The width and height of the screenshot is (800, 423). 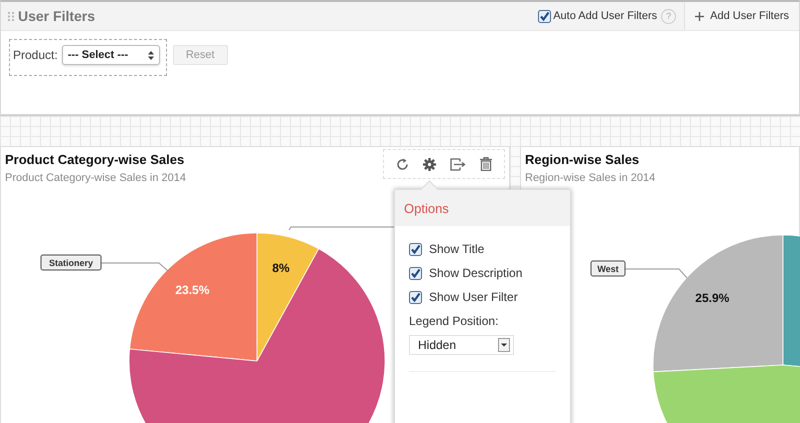 I want to click on chart-title: Product Category-wise Sales, so click(x=95, y=159).